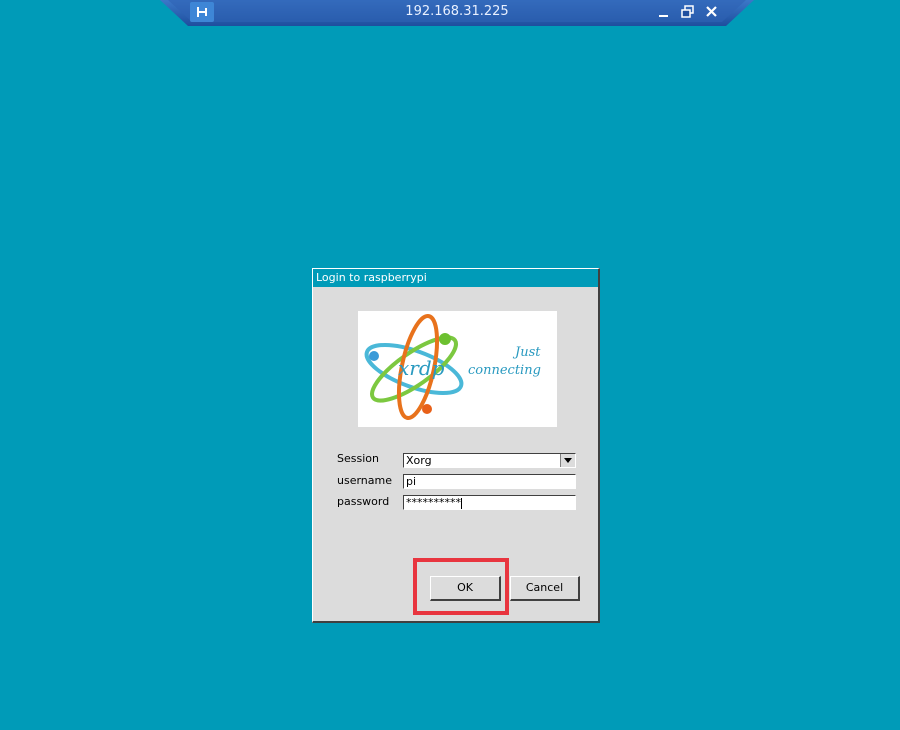  Describe the element at coordinates (364, 480) in the screenshot. I see `username-label: username` at that location.